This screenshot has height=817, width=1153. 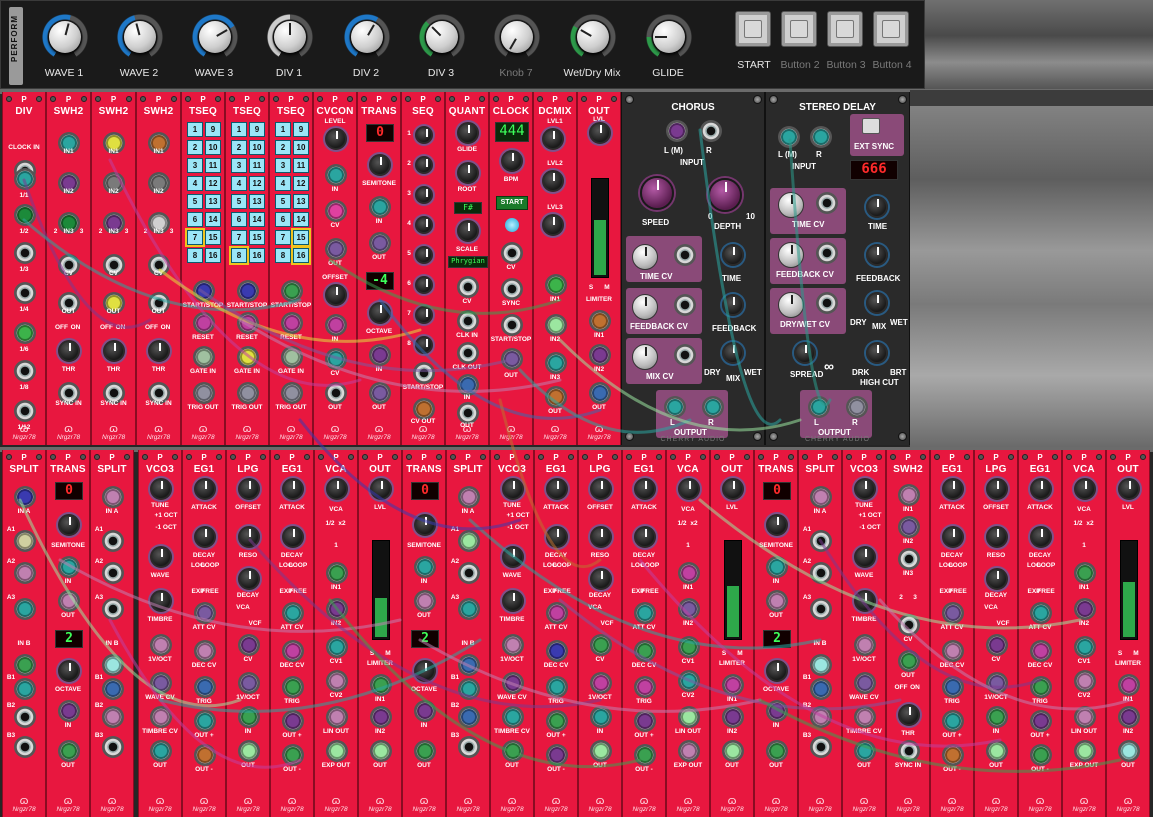 I want to click on step-button: 4, so click(x=283, y=183).